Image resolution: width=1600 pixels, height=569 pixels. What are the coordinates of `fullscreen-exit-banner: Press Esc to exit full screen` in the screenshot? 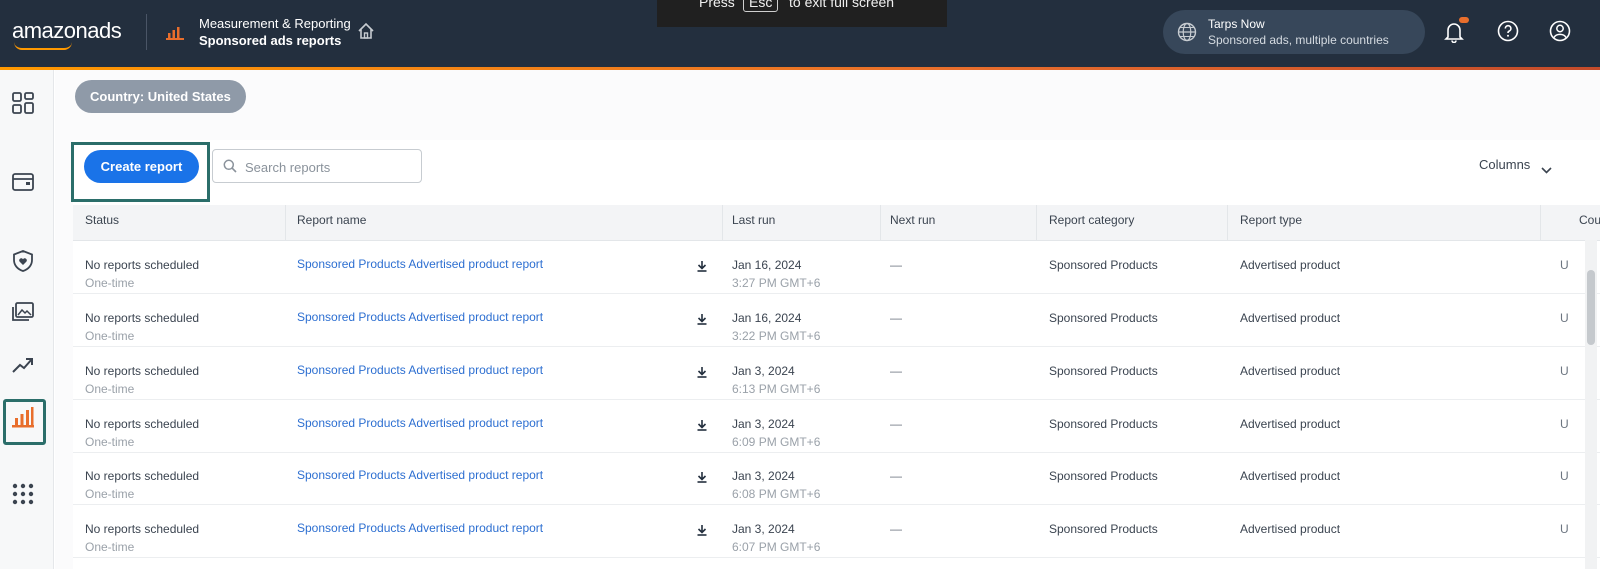 It's located at (802, 13).